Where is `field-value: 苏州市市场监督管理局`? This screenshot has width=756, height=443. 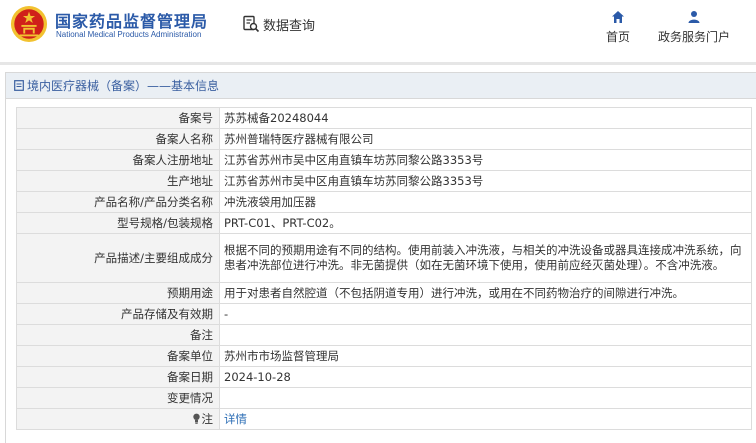
field-value: 苏州市市场监督管理局 is located at coordinates (485, 356).